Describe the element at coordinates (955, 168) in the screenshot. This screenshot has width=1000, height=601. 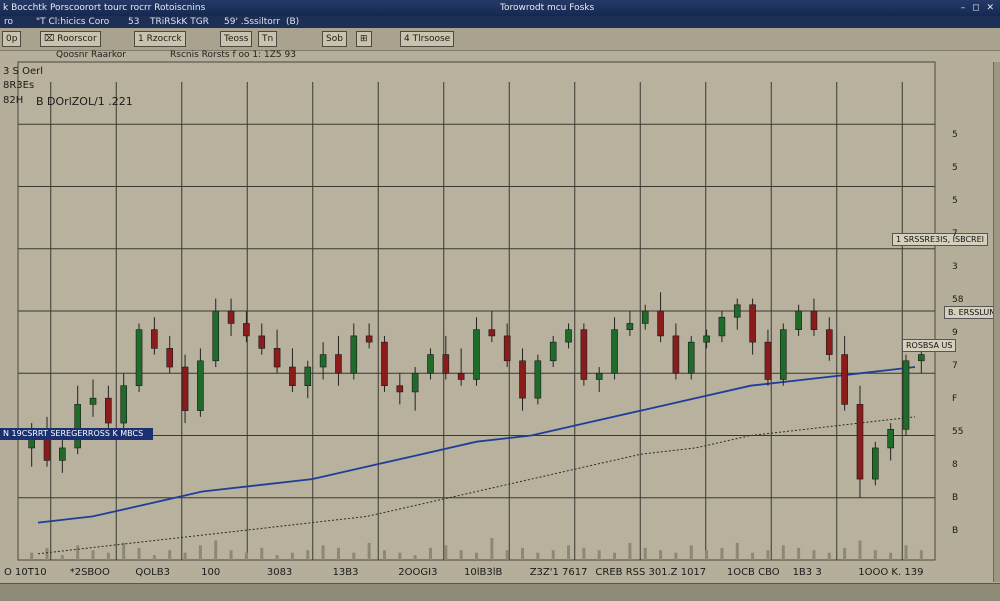
I see `y-axis-label-1: 5` at that location.